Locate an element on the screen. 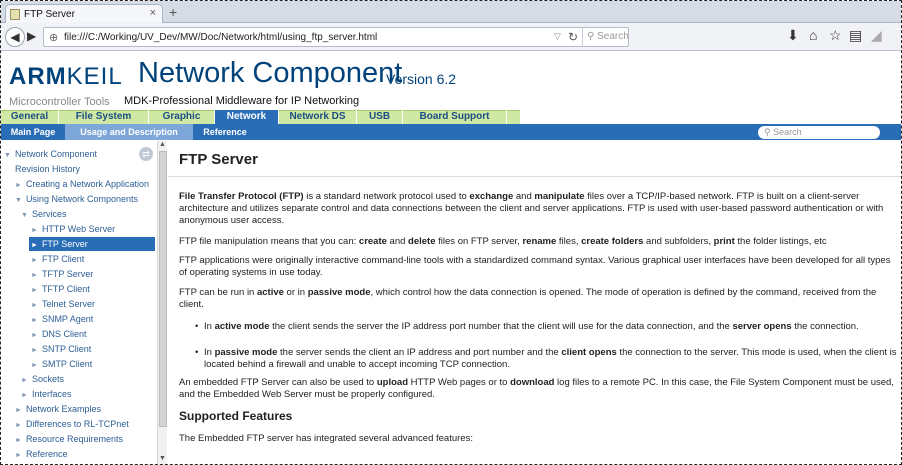 Image resolution: width=902 pixels, height=465 pixels. menu-tab-network: Network is located at coordinates (247, 117).